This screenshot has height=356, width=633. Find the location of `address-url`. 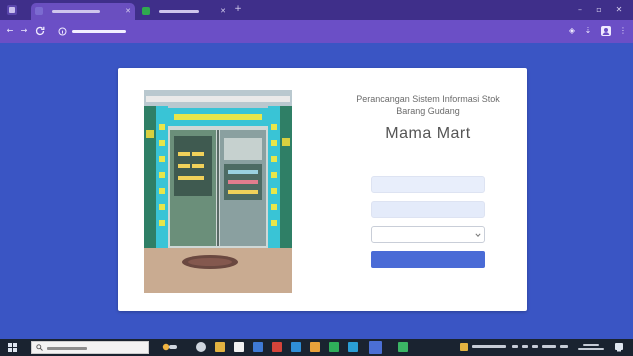

address-url is located at coordinates (99, 31).